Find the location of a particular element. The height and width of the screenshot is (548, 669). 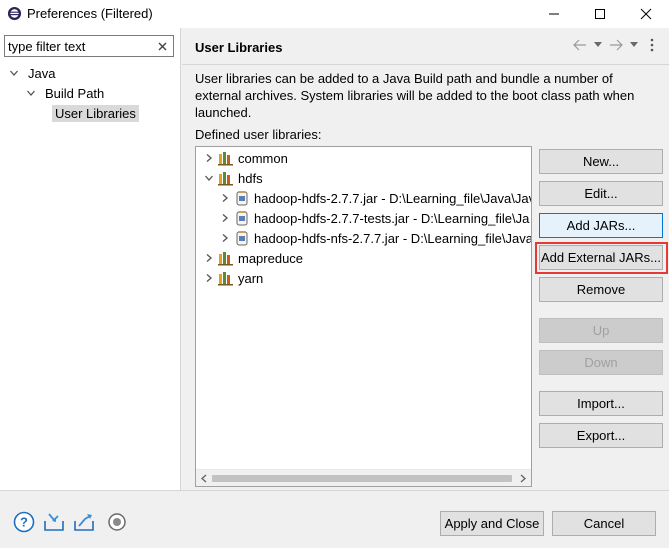

library-label: hdfs is located at coordinates (250, 178).